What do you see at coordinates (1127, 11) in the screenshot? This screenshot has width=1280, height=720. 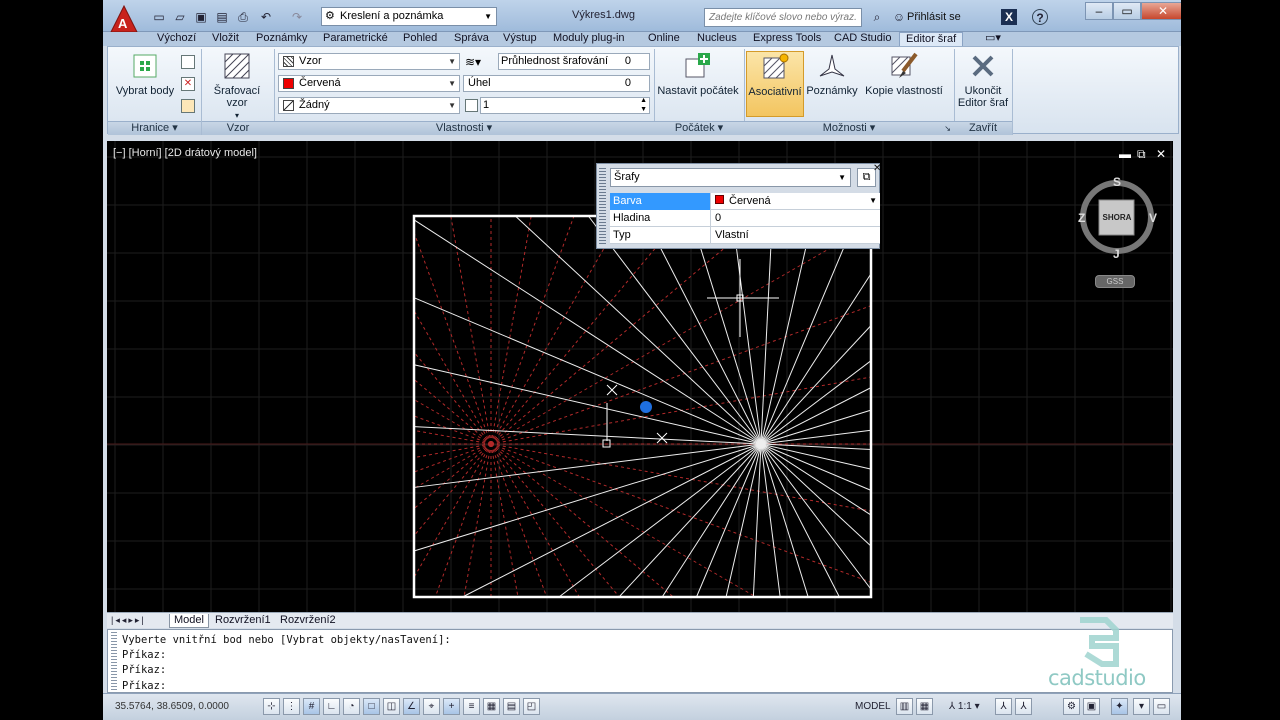 I see `maximize-button: ▭` at bounding box center [1127, 11].